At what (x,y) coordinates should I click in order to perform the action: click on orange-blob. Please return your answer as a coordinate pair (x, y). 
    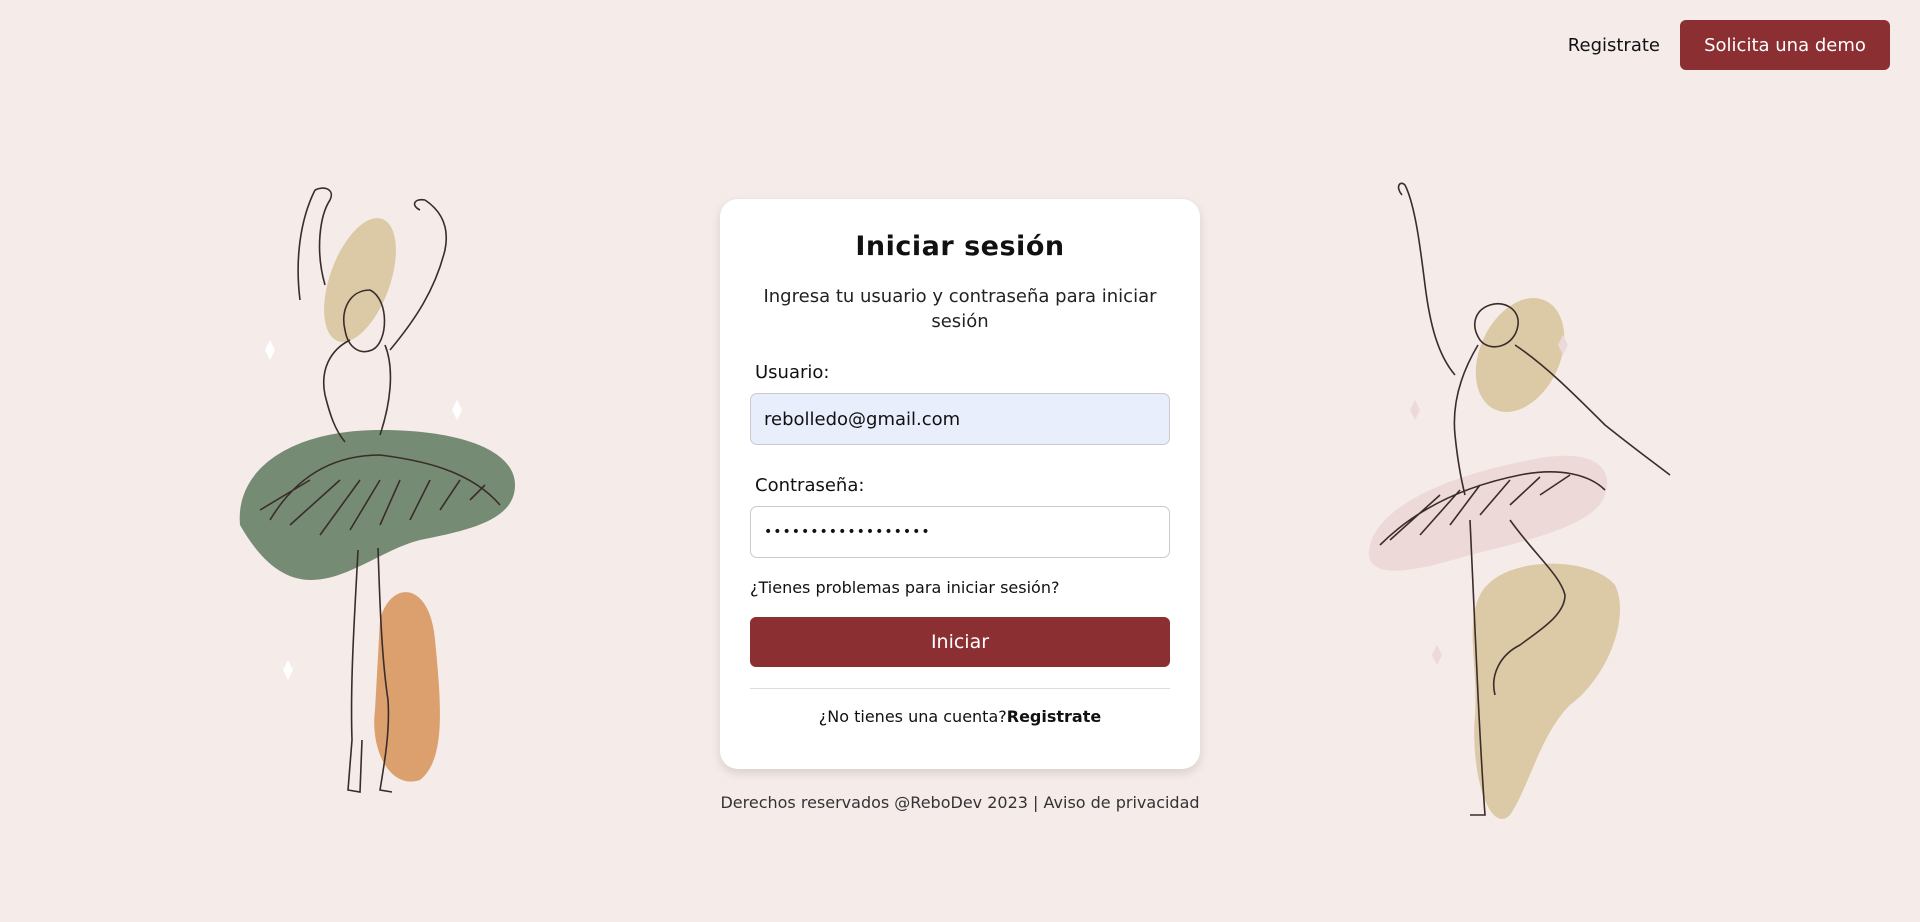
    Looking at the image, I should click on (407, 687).